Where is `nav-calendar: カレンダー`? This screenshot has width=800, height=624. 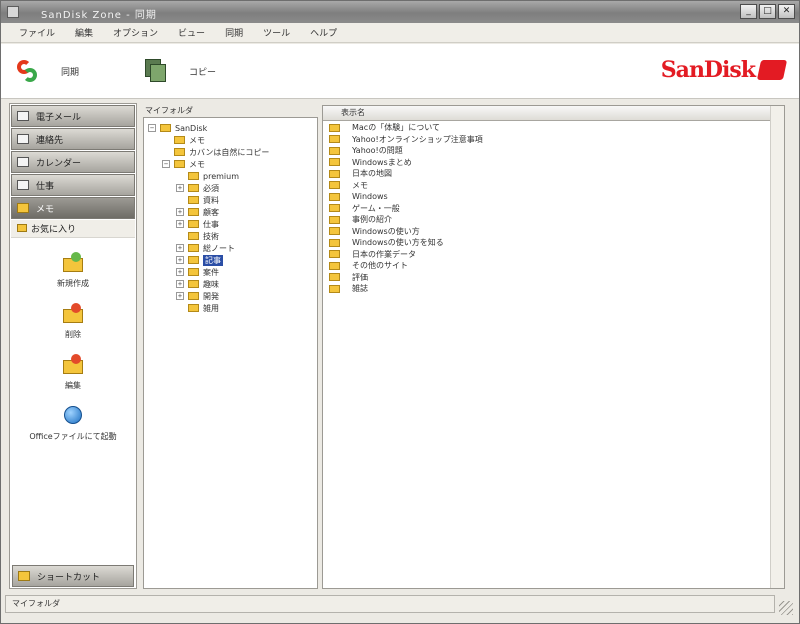 nav-calendar: カレンダー is located at coordinates (73, 162).